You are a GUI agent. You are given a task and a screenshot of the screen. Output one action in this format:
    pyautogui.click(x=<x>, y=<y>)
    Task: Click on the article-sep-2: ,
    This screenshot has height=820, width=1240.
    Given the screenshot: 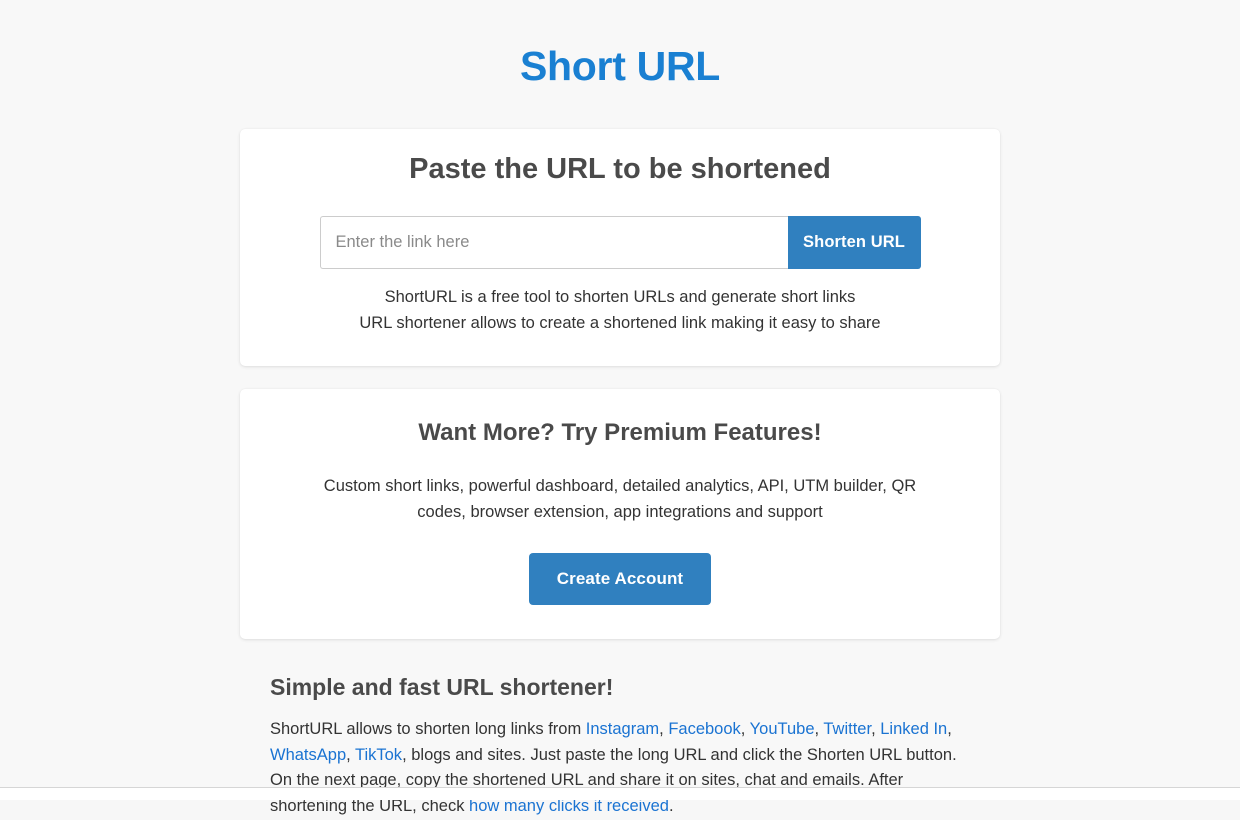 What is the action you would take?
    pyautogui.click(x=745, y=728)
    